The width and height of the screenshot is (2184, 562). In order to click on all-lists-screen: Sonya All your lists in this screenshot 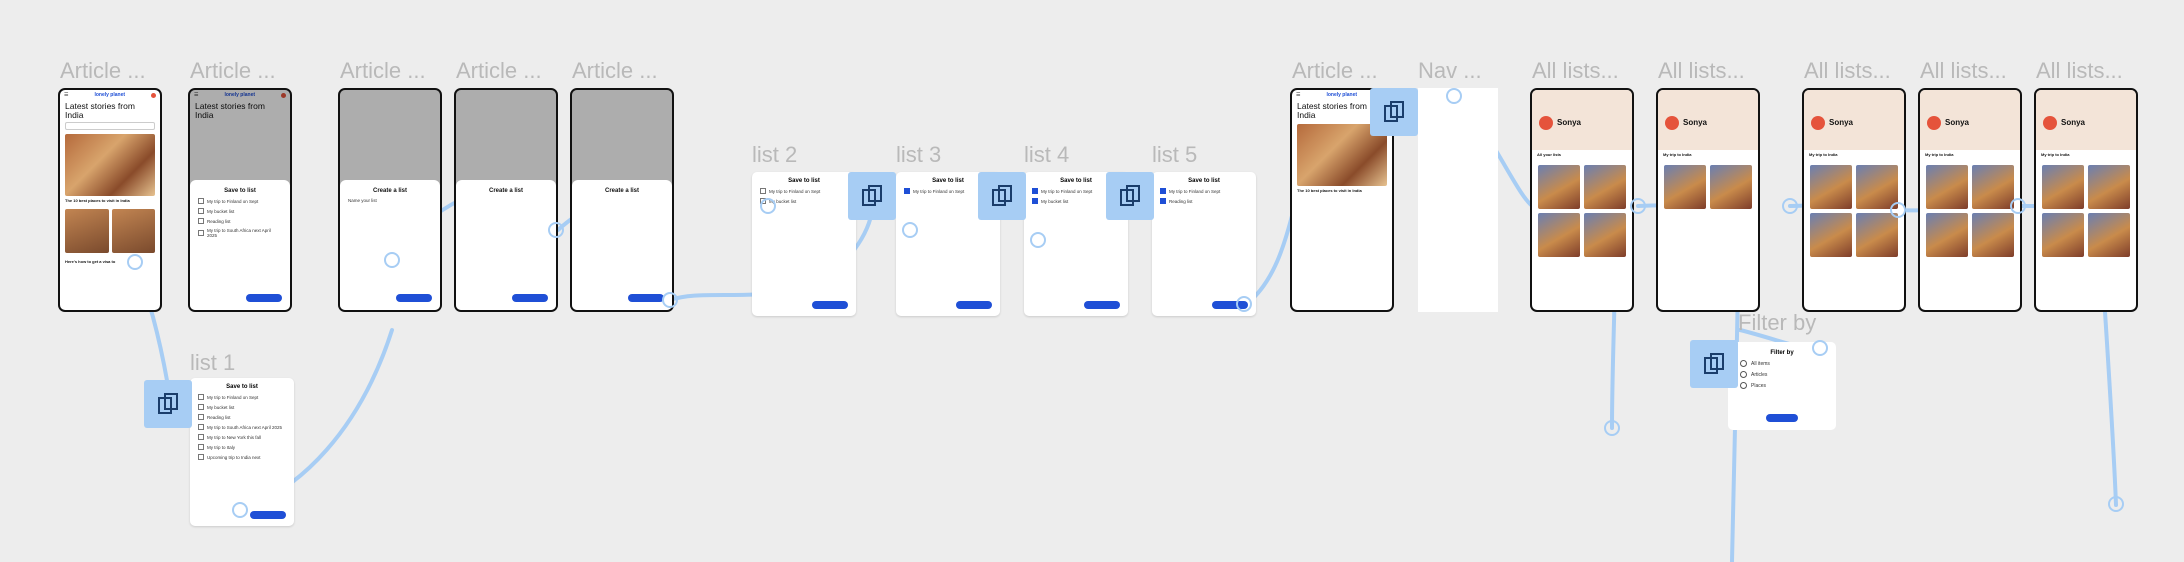, I will do `click(1582, 200)`.